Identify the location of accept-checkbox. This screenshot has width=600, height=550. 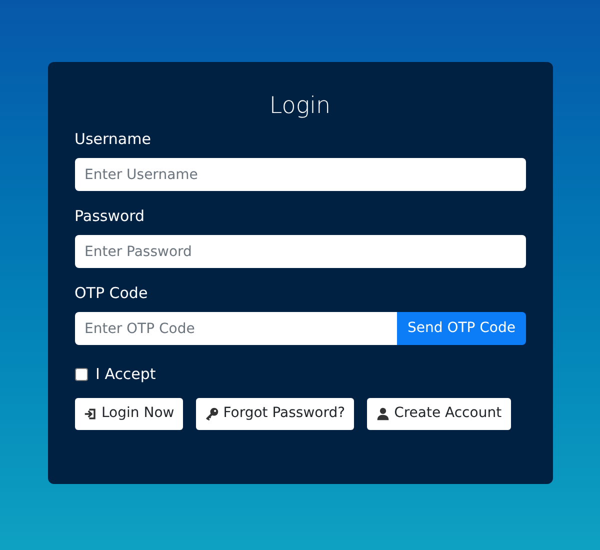
(81, 374).